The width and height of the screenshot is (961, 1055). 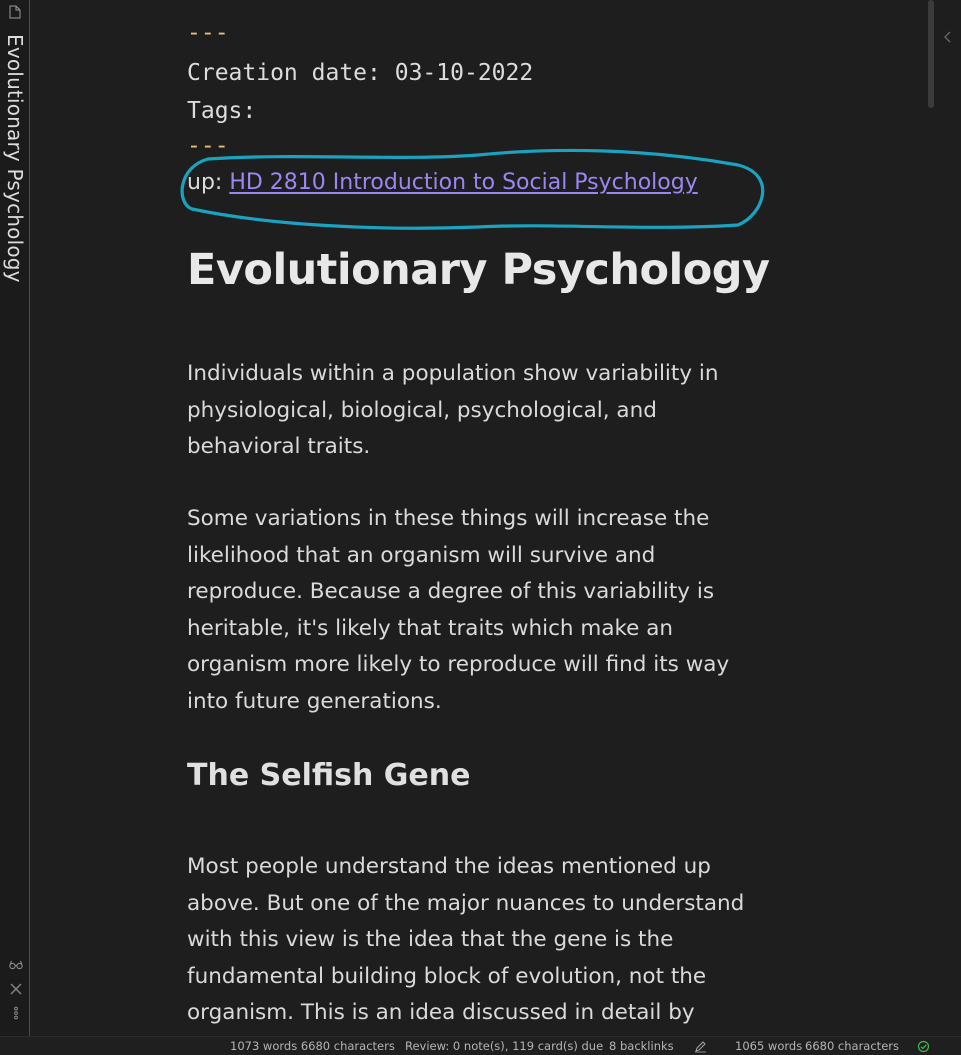 I want to click on scrollbar-thumb, so click(x=931, y=54).